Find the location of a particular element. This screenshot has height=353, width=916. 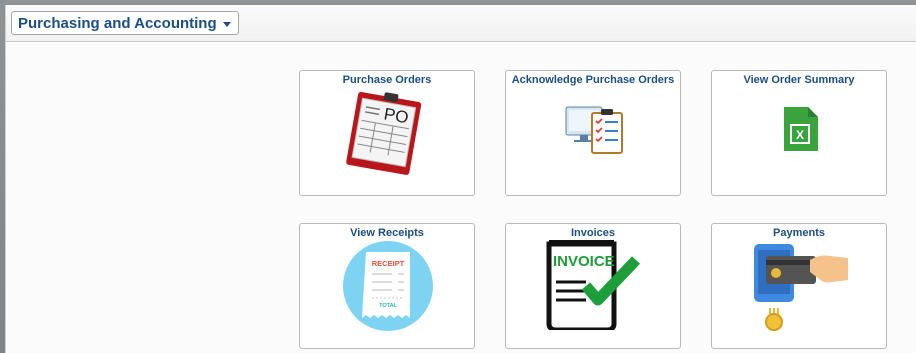

invoice-icon-label: INVOICE is located at coordinates (584, 261).